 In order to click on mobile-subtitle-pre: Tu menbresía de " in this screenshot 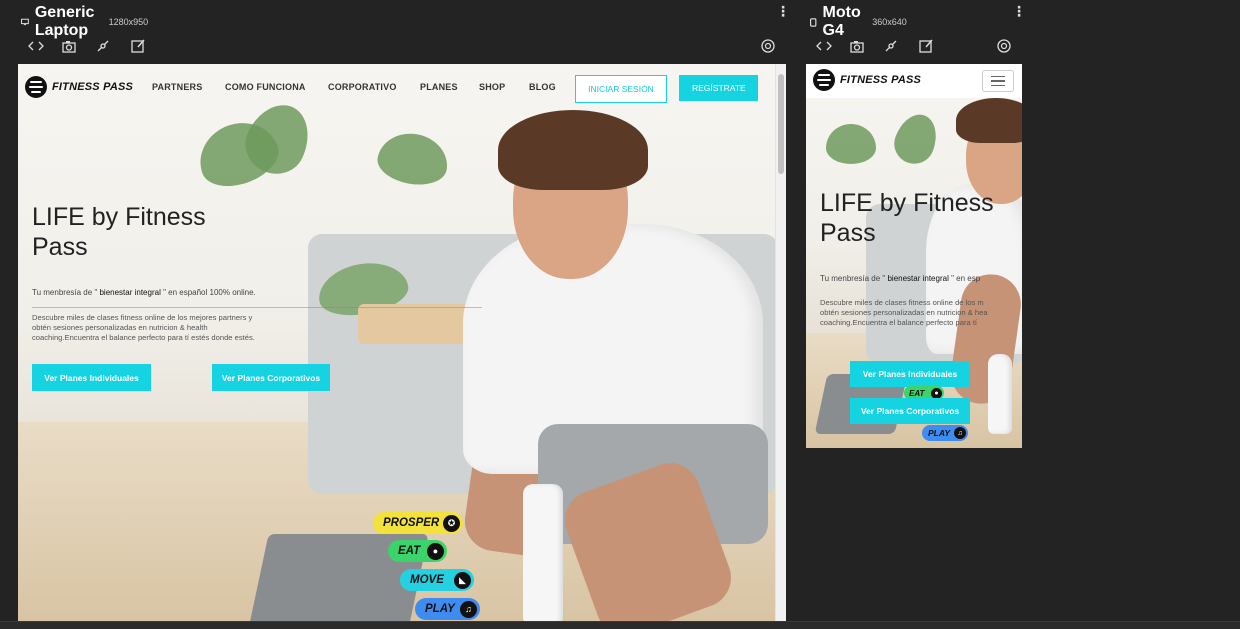, I will do `click(853, 278)`.